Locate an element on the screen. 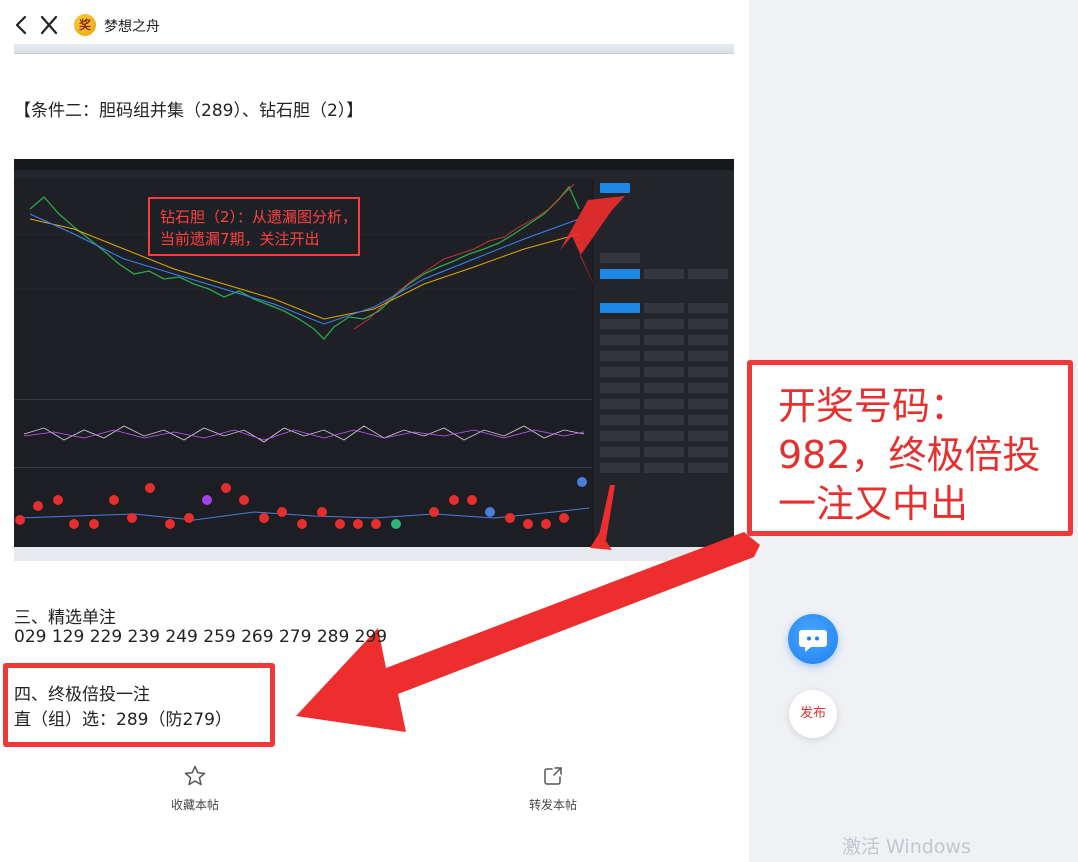  favorite-label: 收藏本帖 is located at coordinates (194, 805).